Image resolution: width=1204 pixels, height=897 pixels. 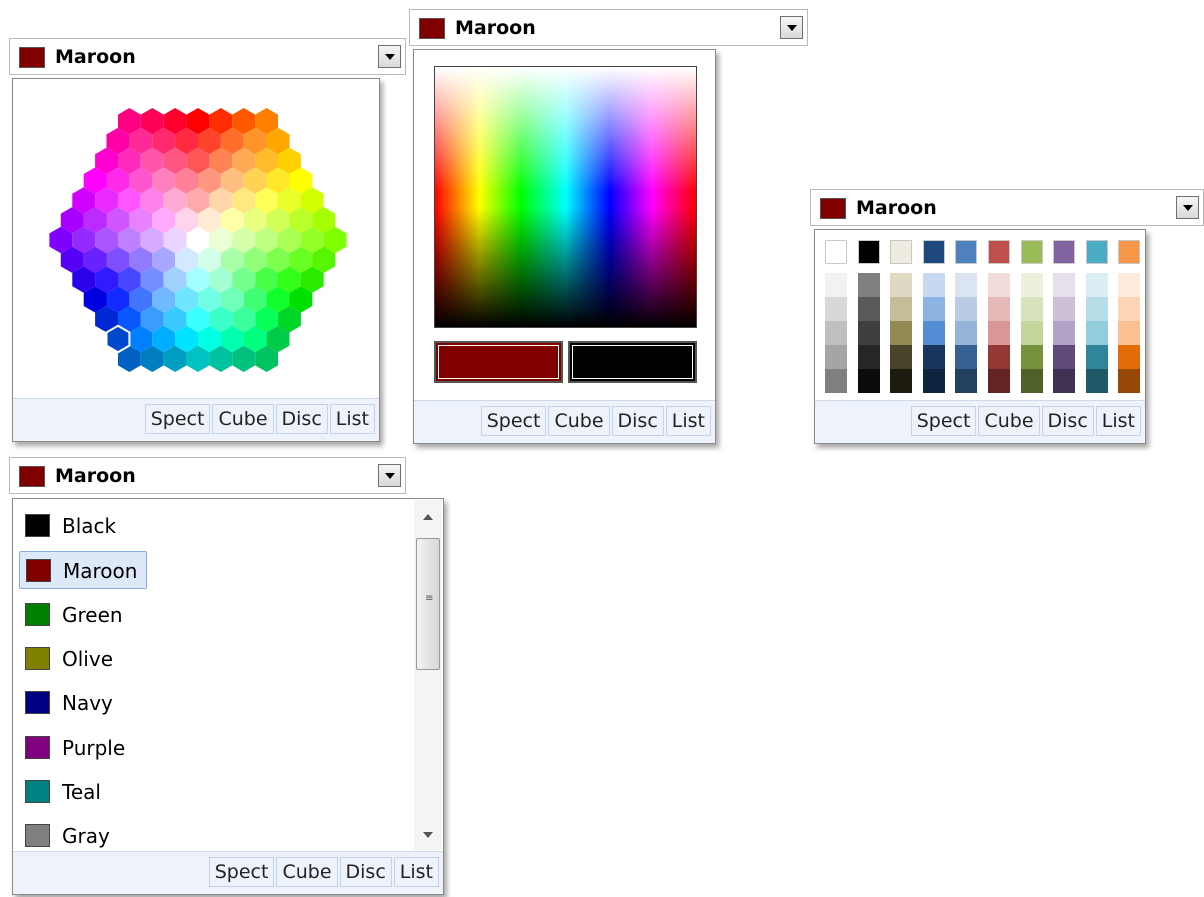 I want to click on palette-color-combo: Maroon, so click(x=1007, y=207).